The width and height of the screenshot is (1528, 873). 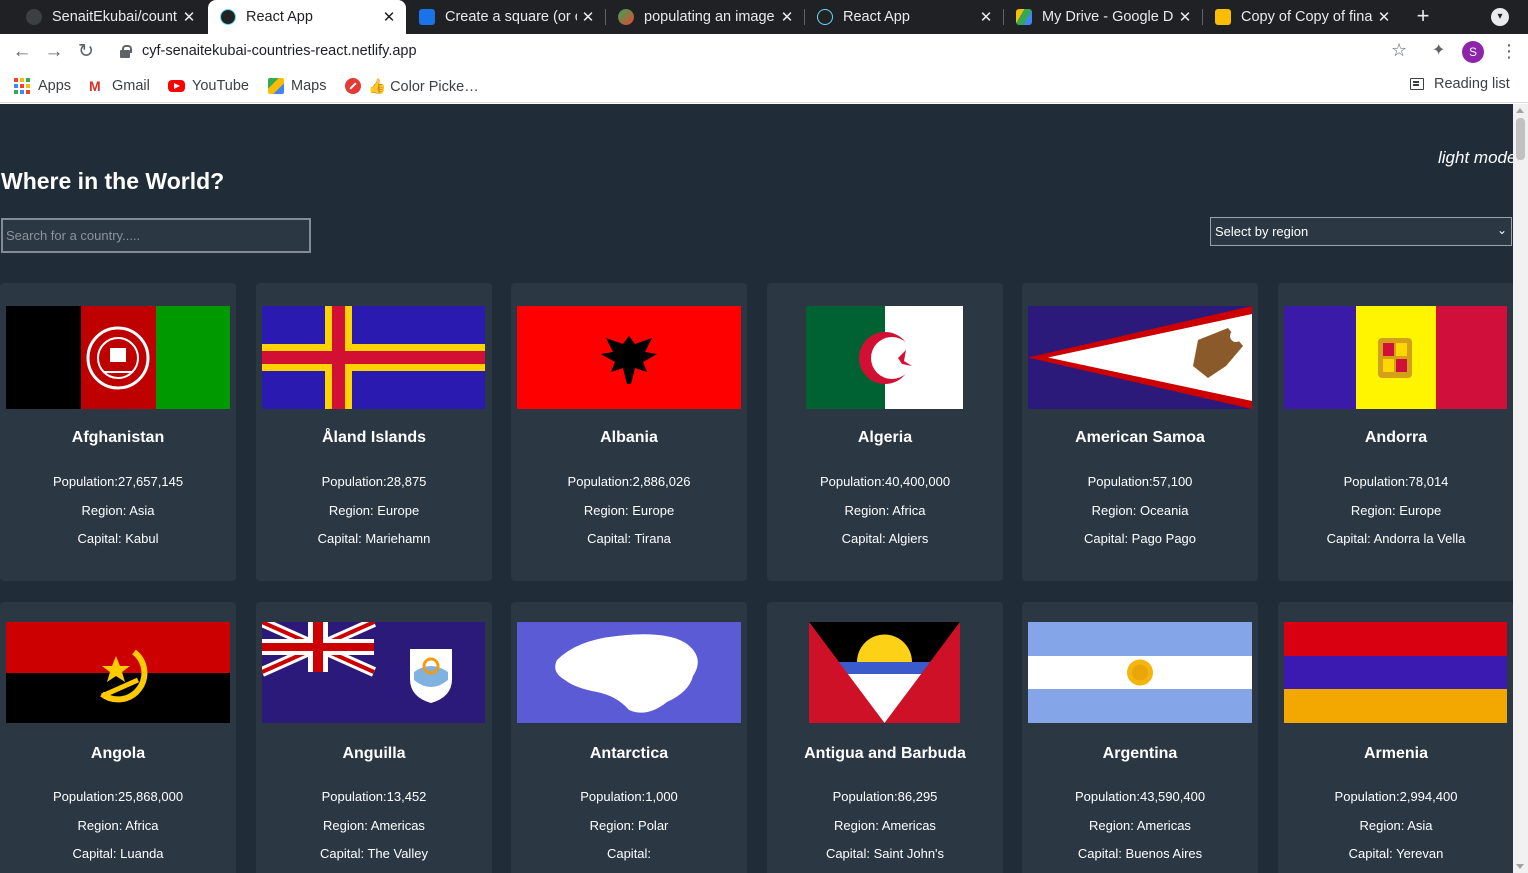 I want to click on country-population: Population:86,295, so click(x=885, y=796).